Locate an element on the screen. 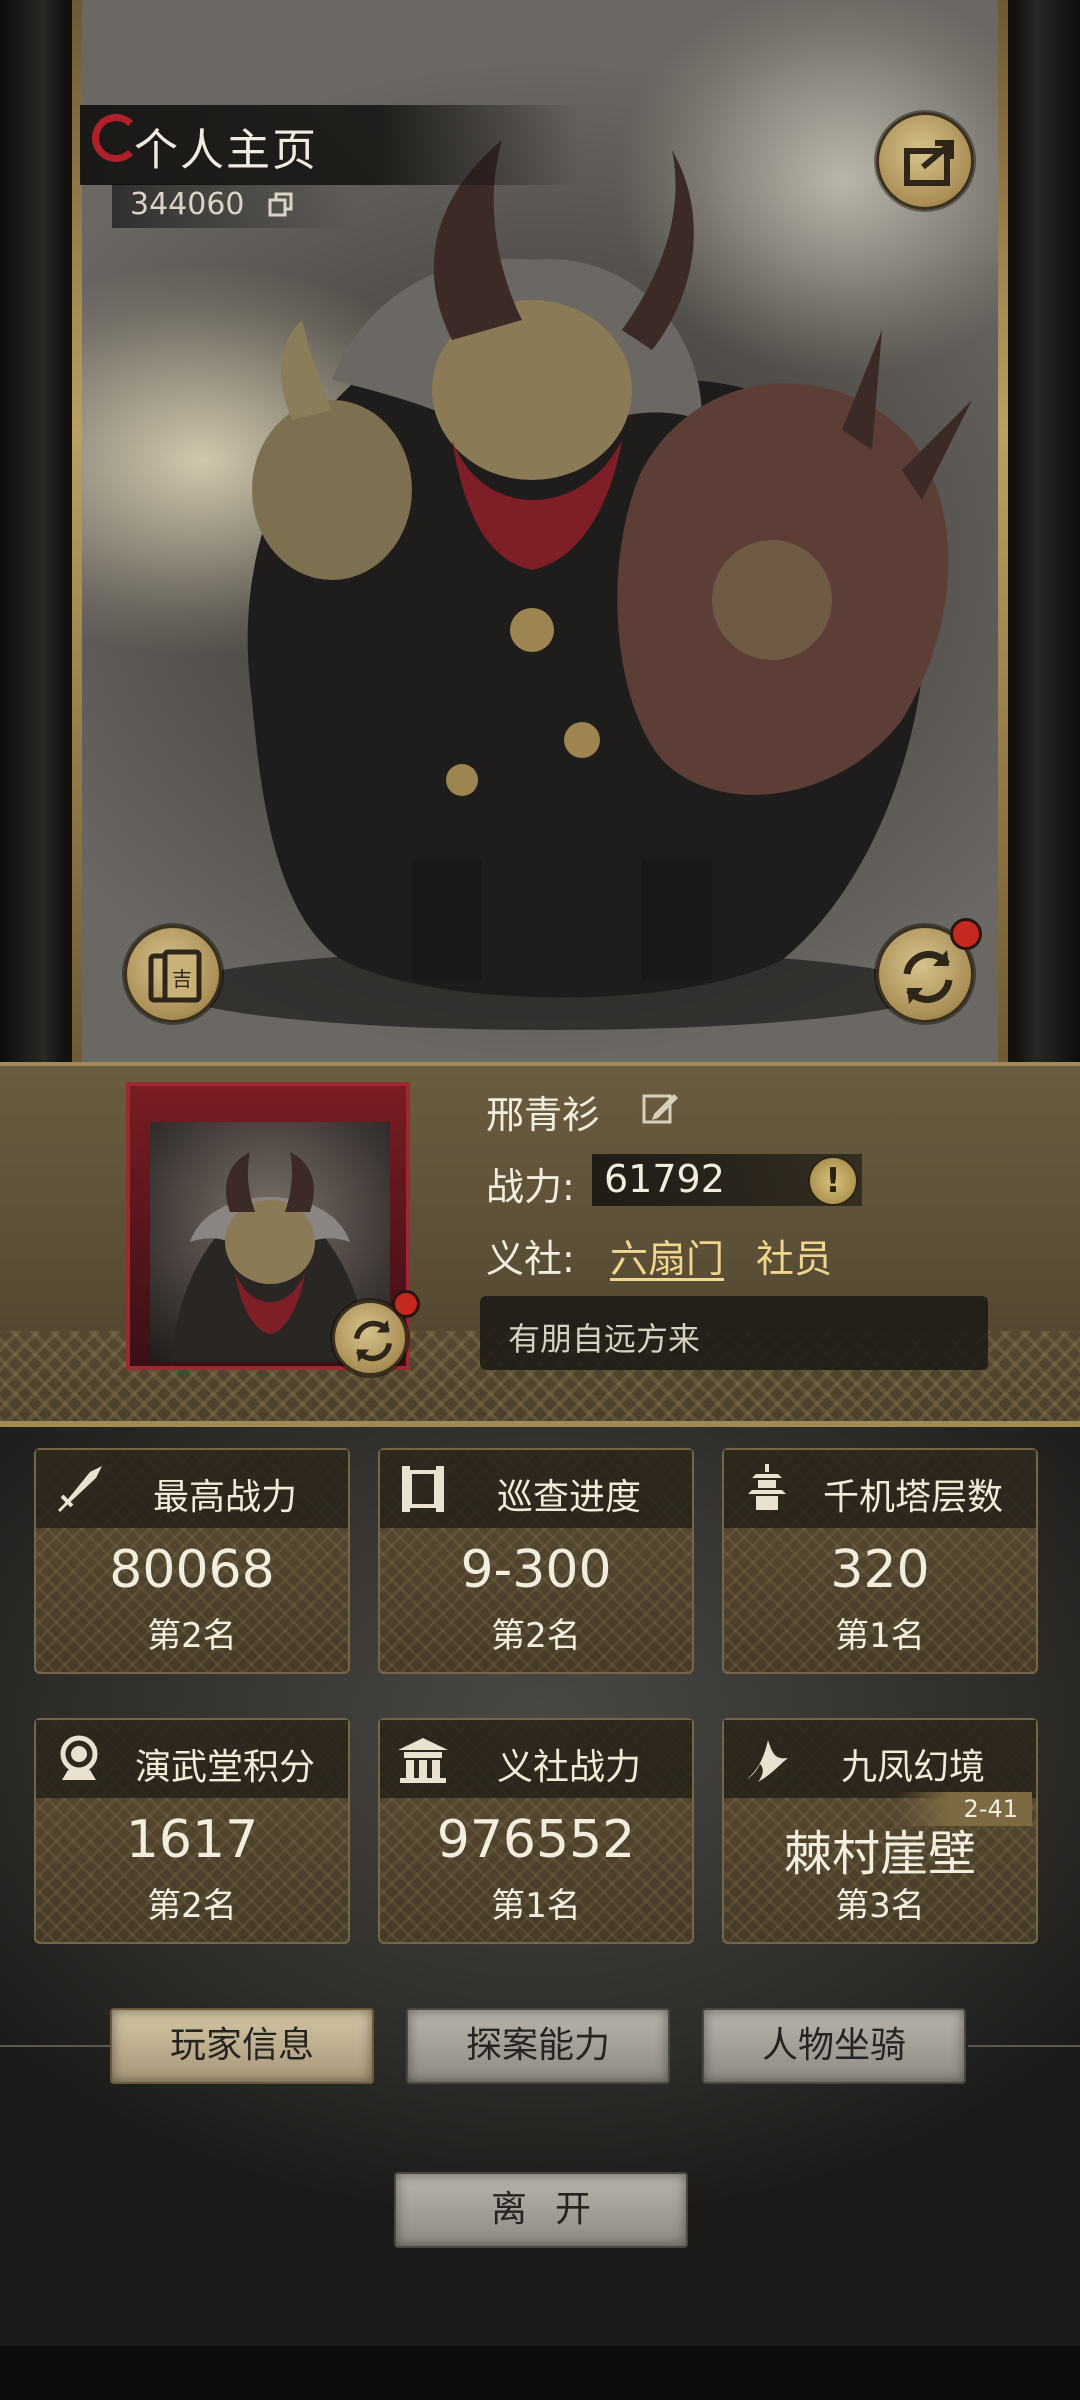  card-collection-button: 吉 is located at coordinates (173, 974).